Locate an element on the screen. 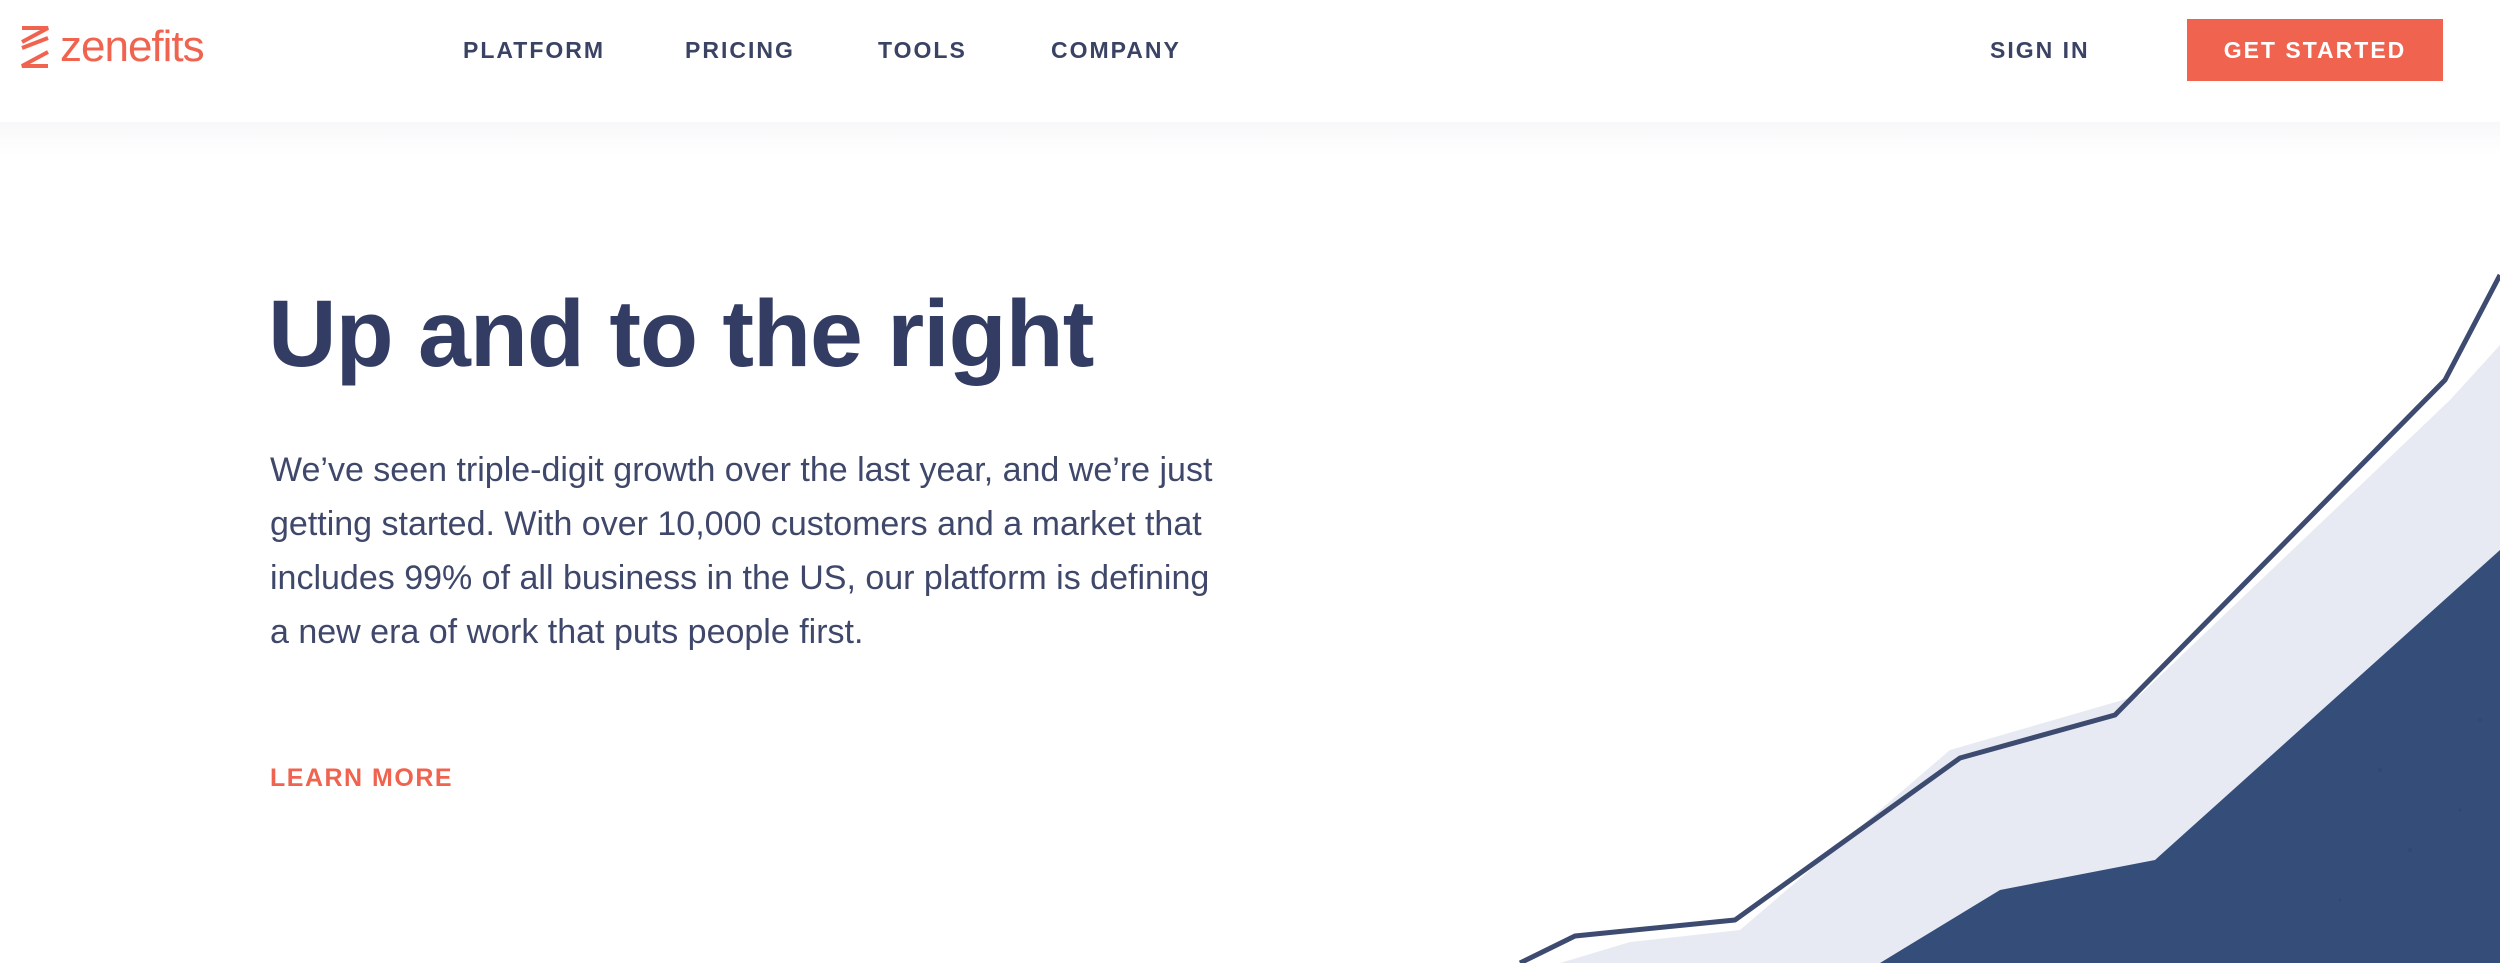 The image size is (2500, 963). nav-company: COMPANY is located at coordinates (1116, 50).